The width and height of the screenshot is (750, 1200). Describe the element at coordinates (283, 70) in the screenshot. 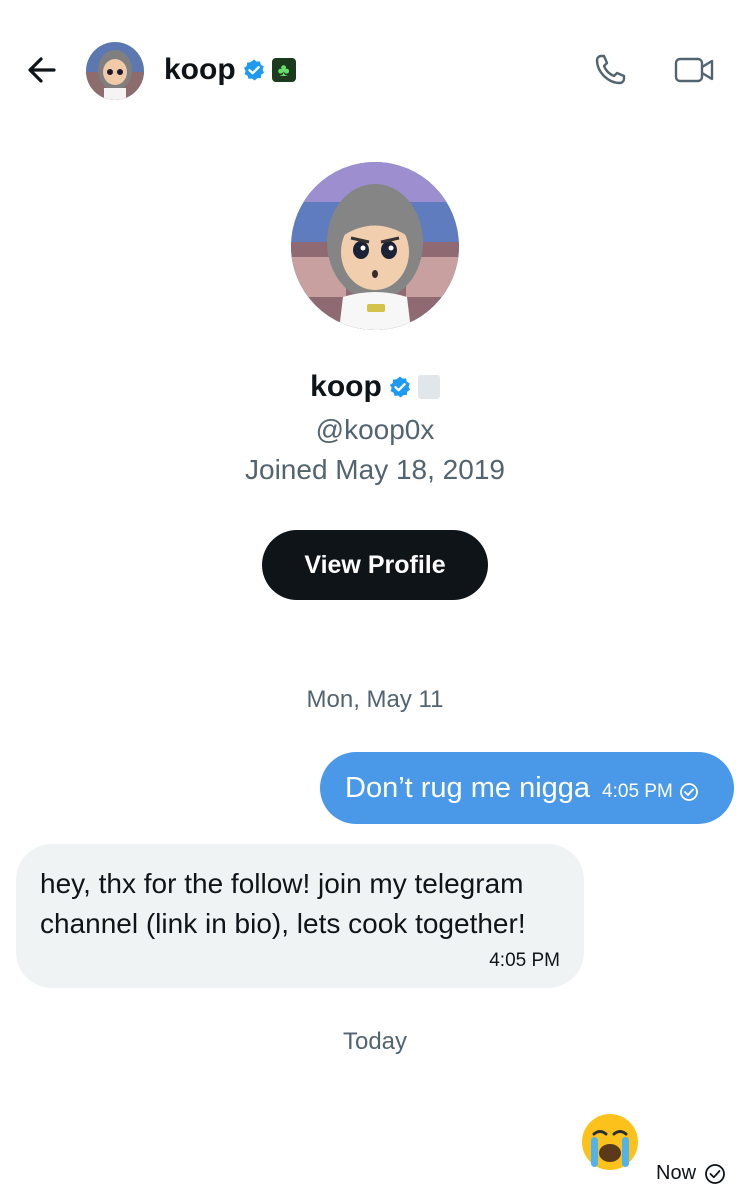

I see `clover-icon: ♣` at that location.